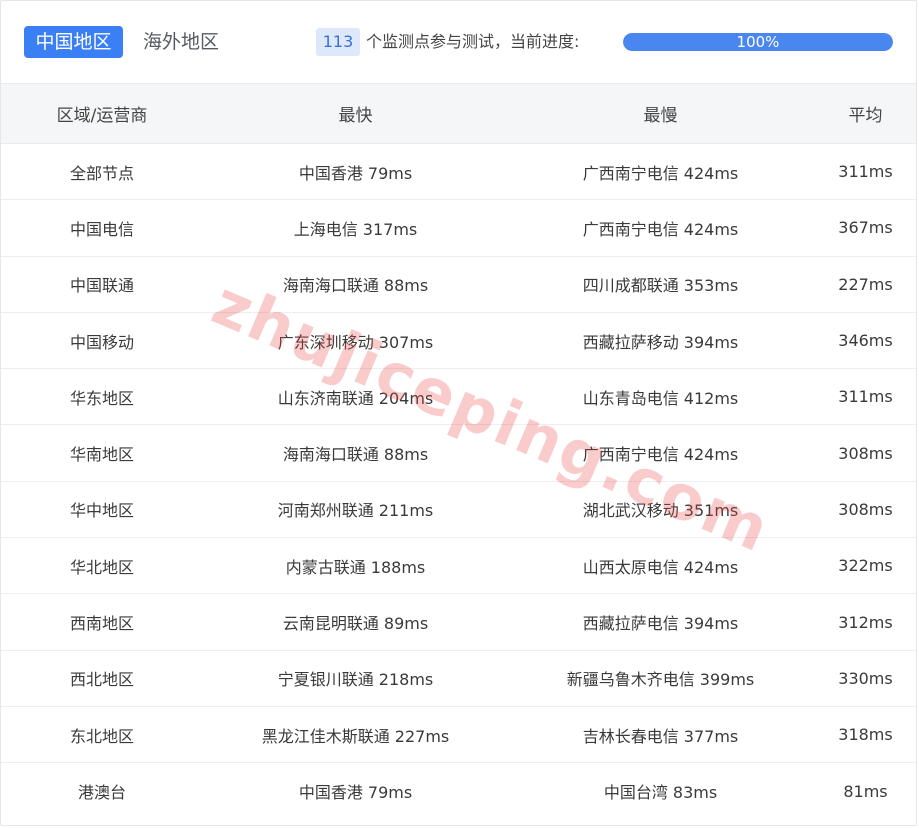 The height and width of the screenshot is (828, 919). Describe the element at coordinates (101, 398) in the screenshot. I see `row-region: 华东地区` at that location.